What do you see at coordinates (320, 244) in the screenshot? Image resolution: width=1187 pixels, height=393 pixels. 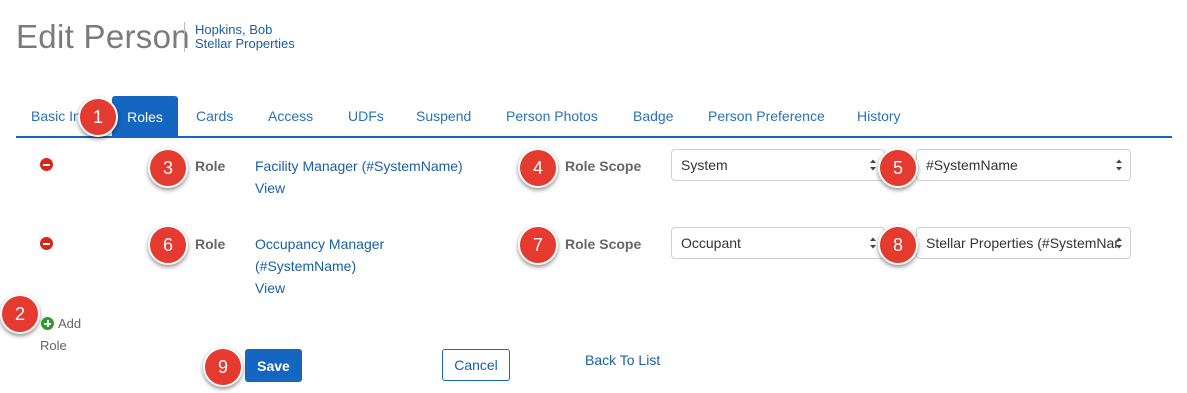 I see `role-name-line1: Occupancy Manager` at bounding box center [320, 244].